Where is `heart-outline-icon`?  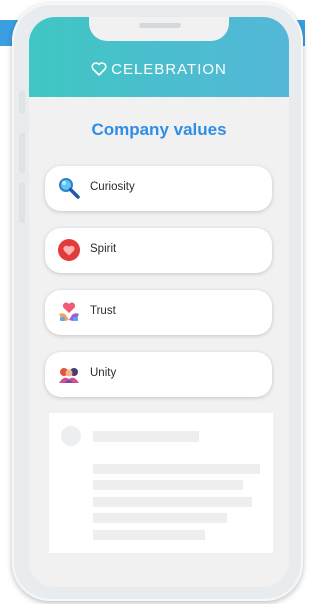 heart-outline-icon is located at coordinates (99, 69).